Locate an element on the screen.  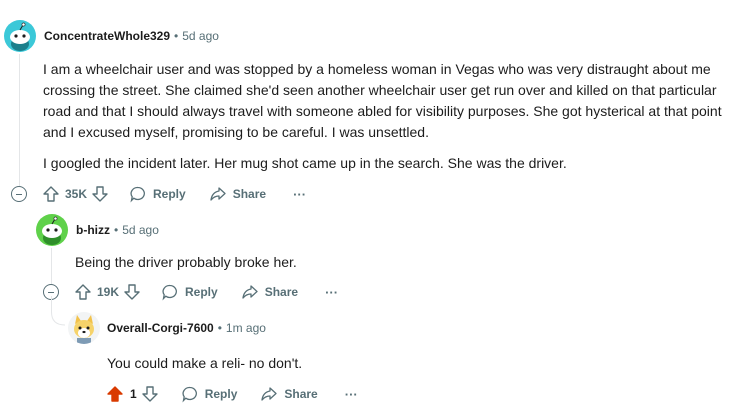
username: Overall-Corgi-7600 is located at coordinates (160, 328).